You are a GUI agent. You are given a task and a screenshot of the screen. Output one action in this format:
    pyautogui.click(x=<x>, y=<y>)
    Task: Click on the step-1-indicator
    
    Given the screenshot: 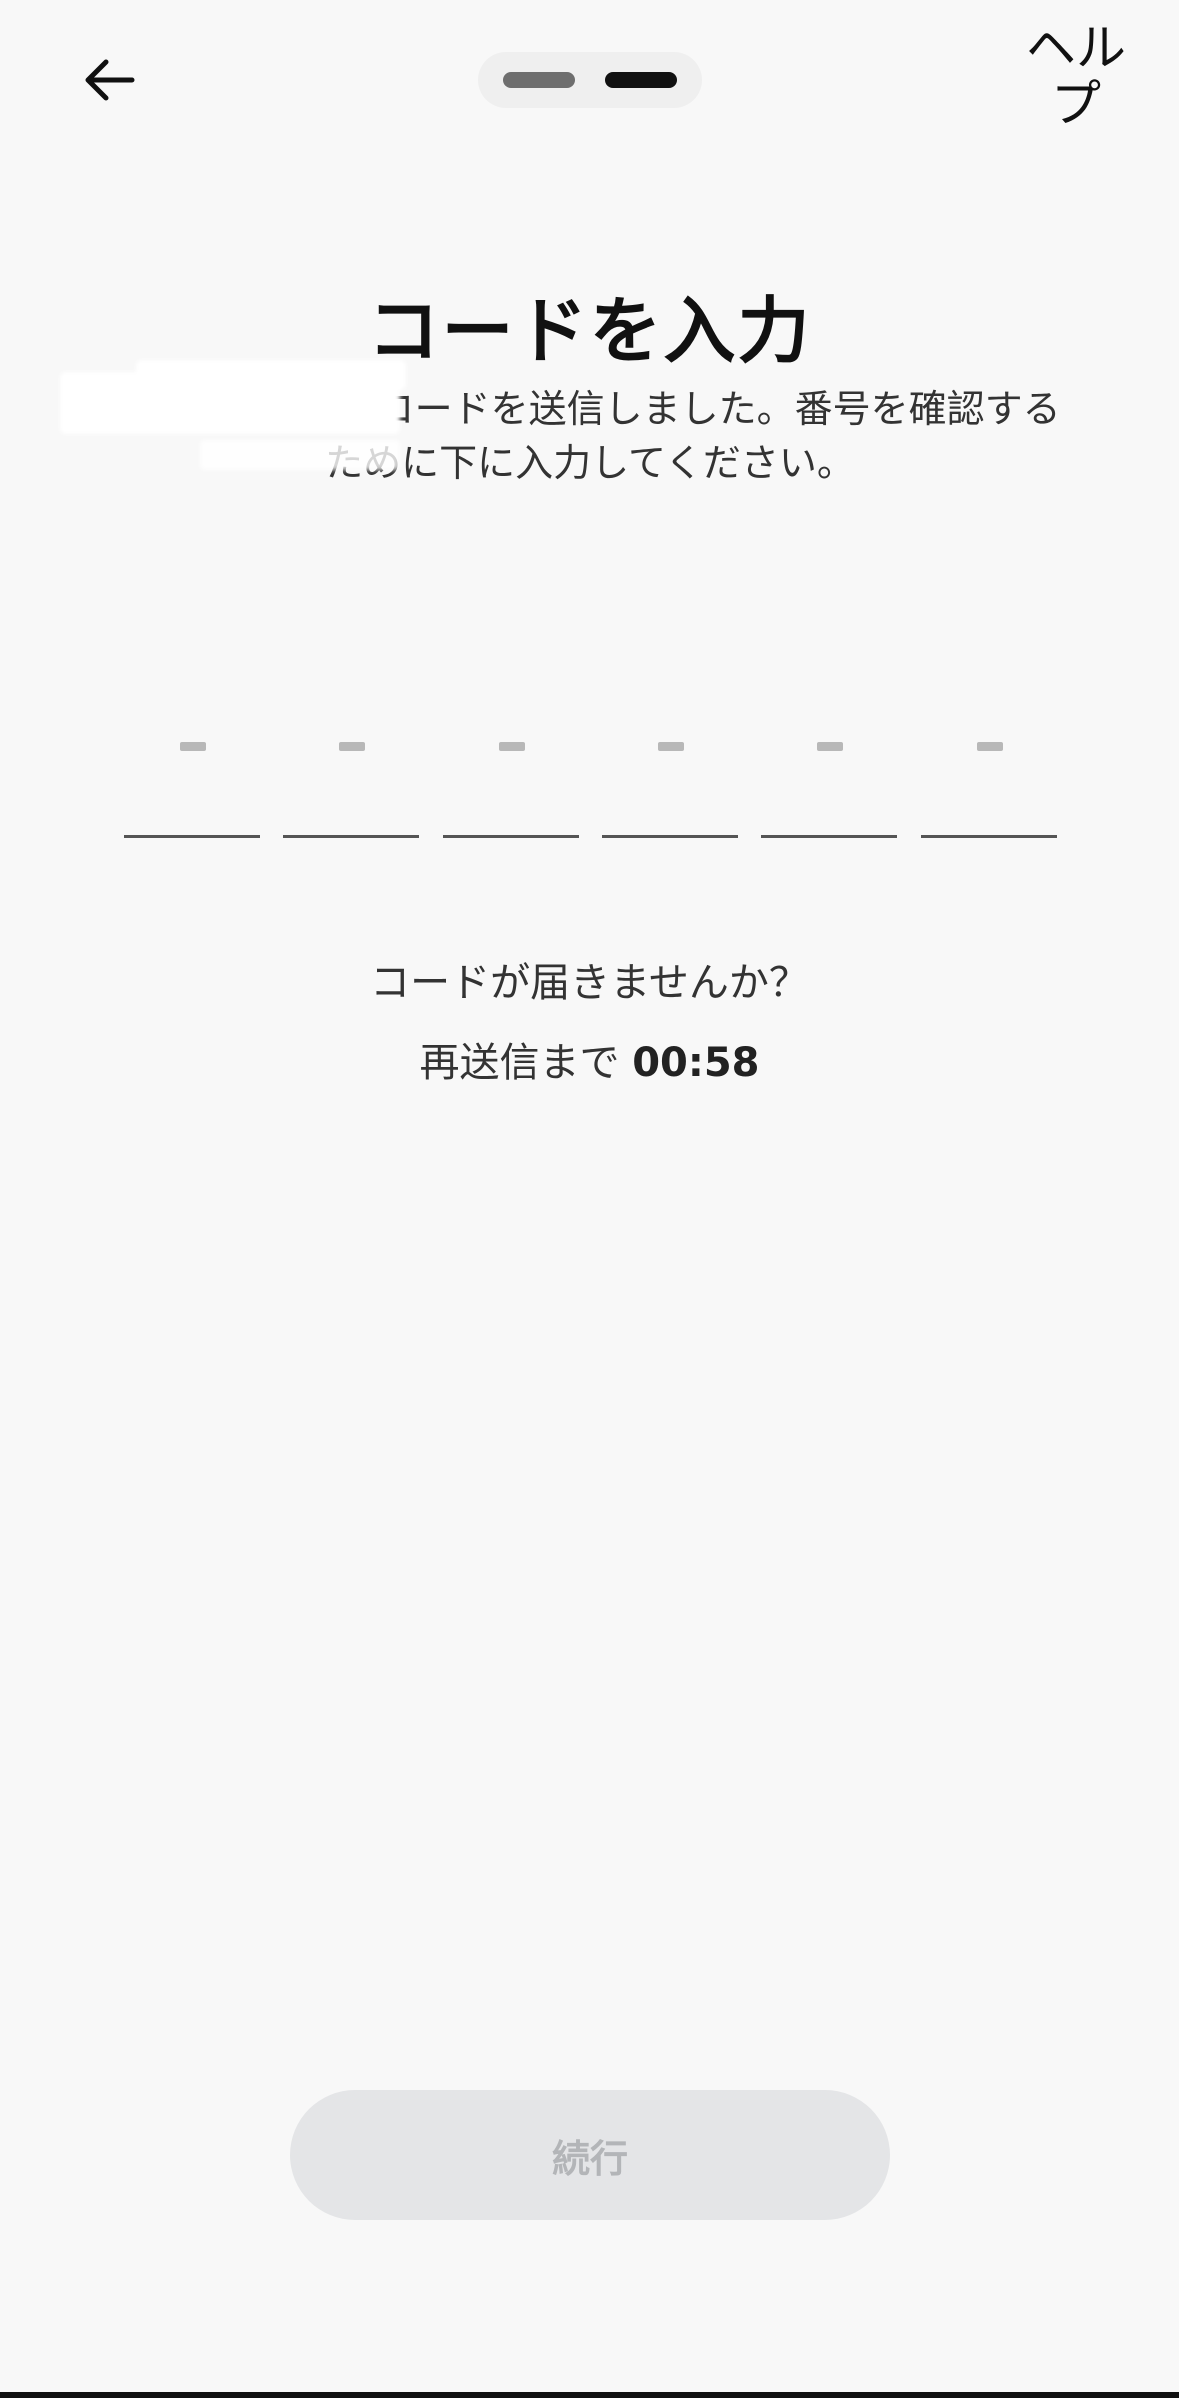 What is the action you would take?
    pyautogui.click(x=539, y=80)
    